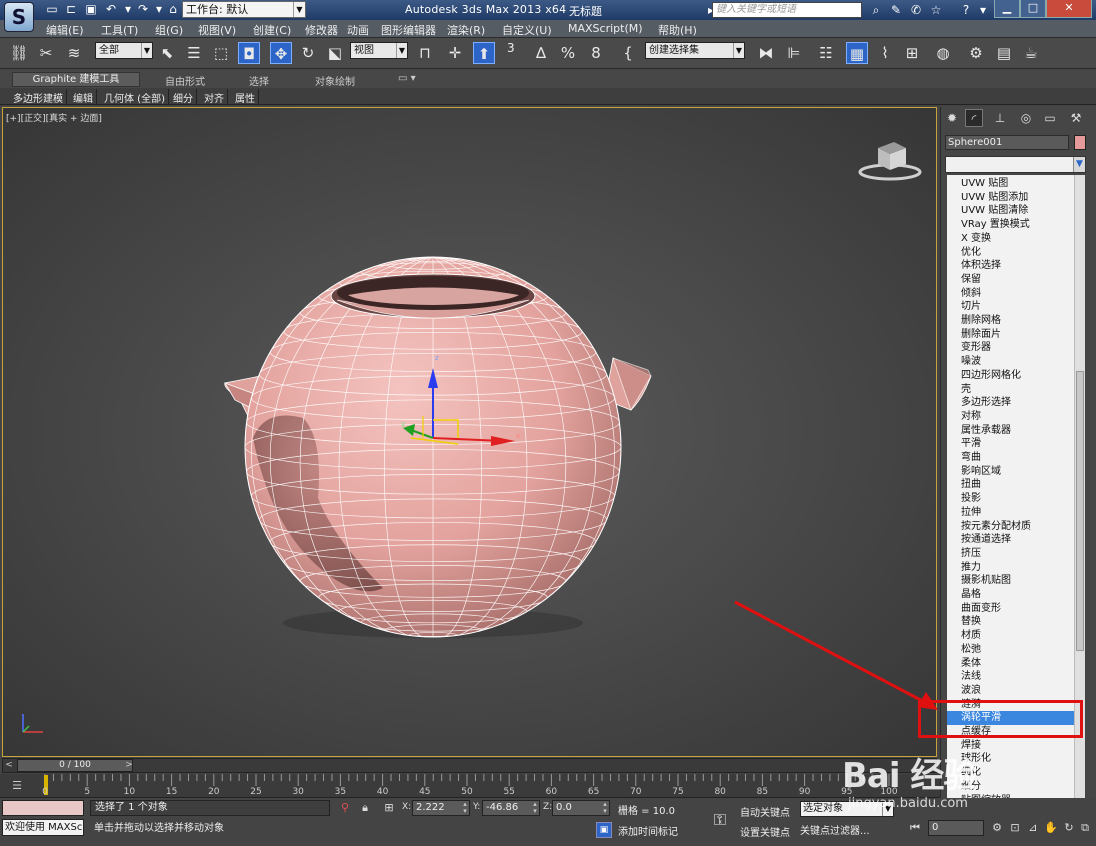 The width and height of the screenshot is (1096, 846). What do you see at coordinates (408, 30) in the screenshot?
I see `menu-graph-editors: 图形编辑器` at bounding box center [408, 30].